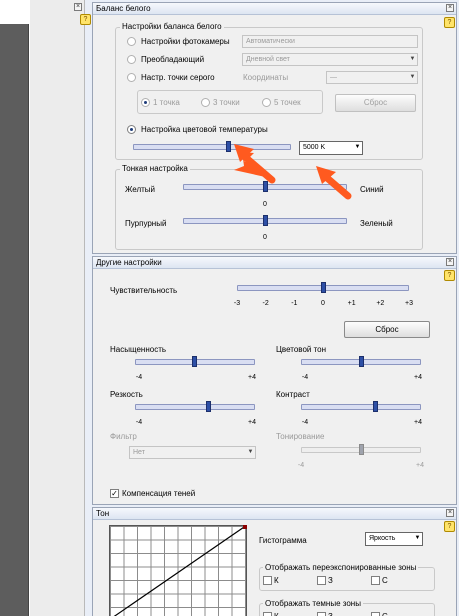  What do you see at coordinates (140, 189) in the screenshot?
I see `yellow-label: Желтый` at bounding box center [140, 189].